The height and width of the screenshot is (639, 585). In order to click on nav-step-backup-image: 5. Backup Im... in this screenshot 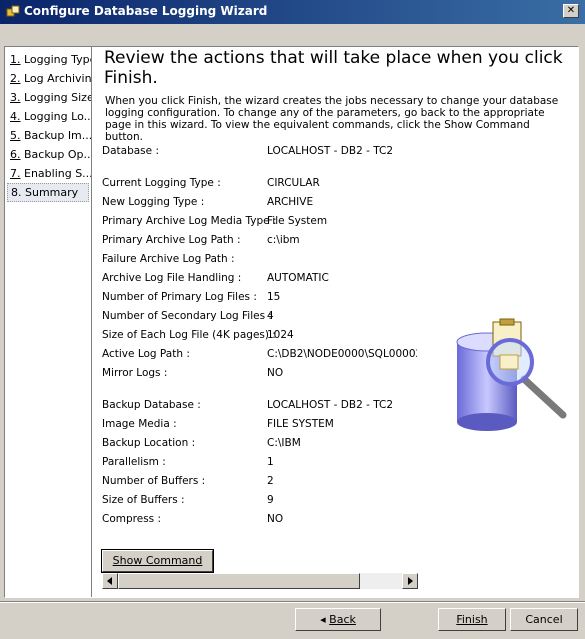, I will do `click(48, 135)`.